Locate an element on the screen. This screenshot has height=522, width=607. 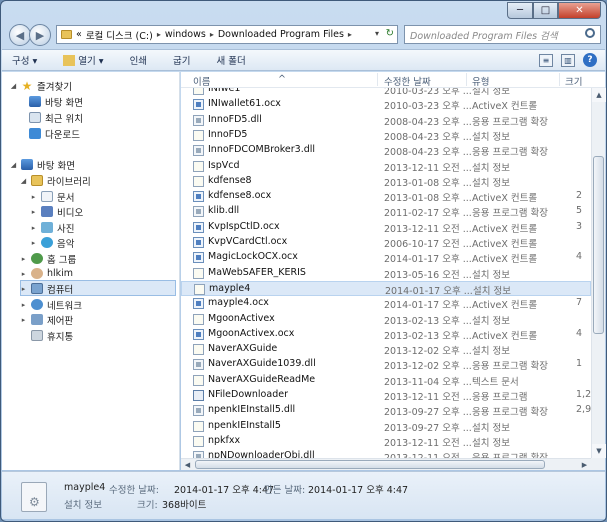
table-row: npenkIEInstall5 2013-09-27 오후 ... 설치 정보 is located at coordinates (386, 426).